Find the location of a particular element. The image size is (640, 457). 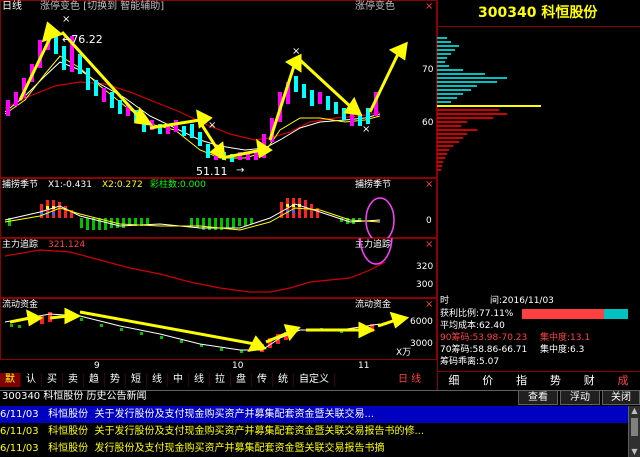

tab-custom: 自定义 is located at coordinates (314, 380).